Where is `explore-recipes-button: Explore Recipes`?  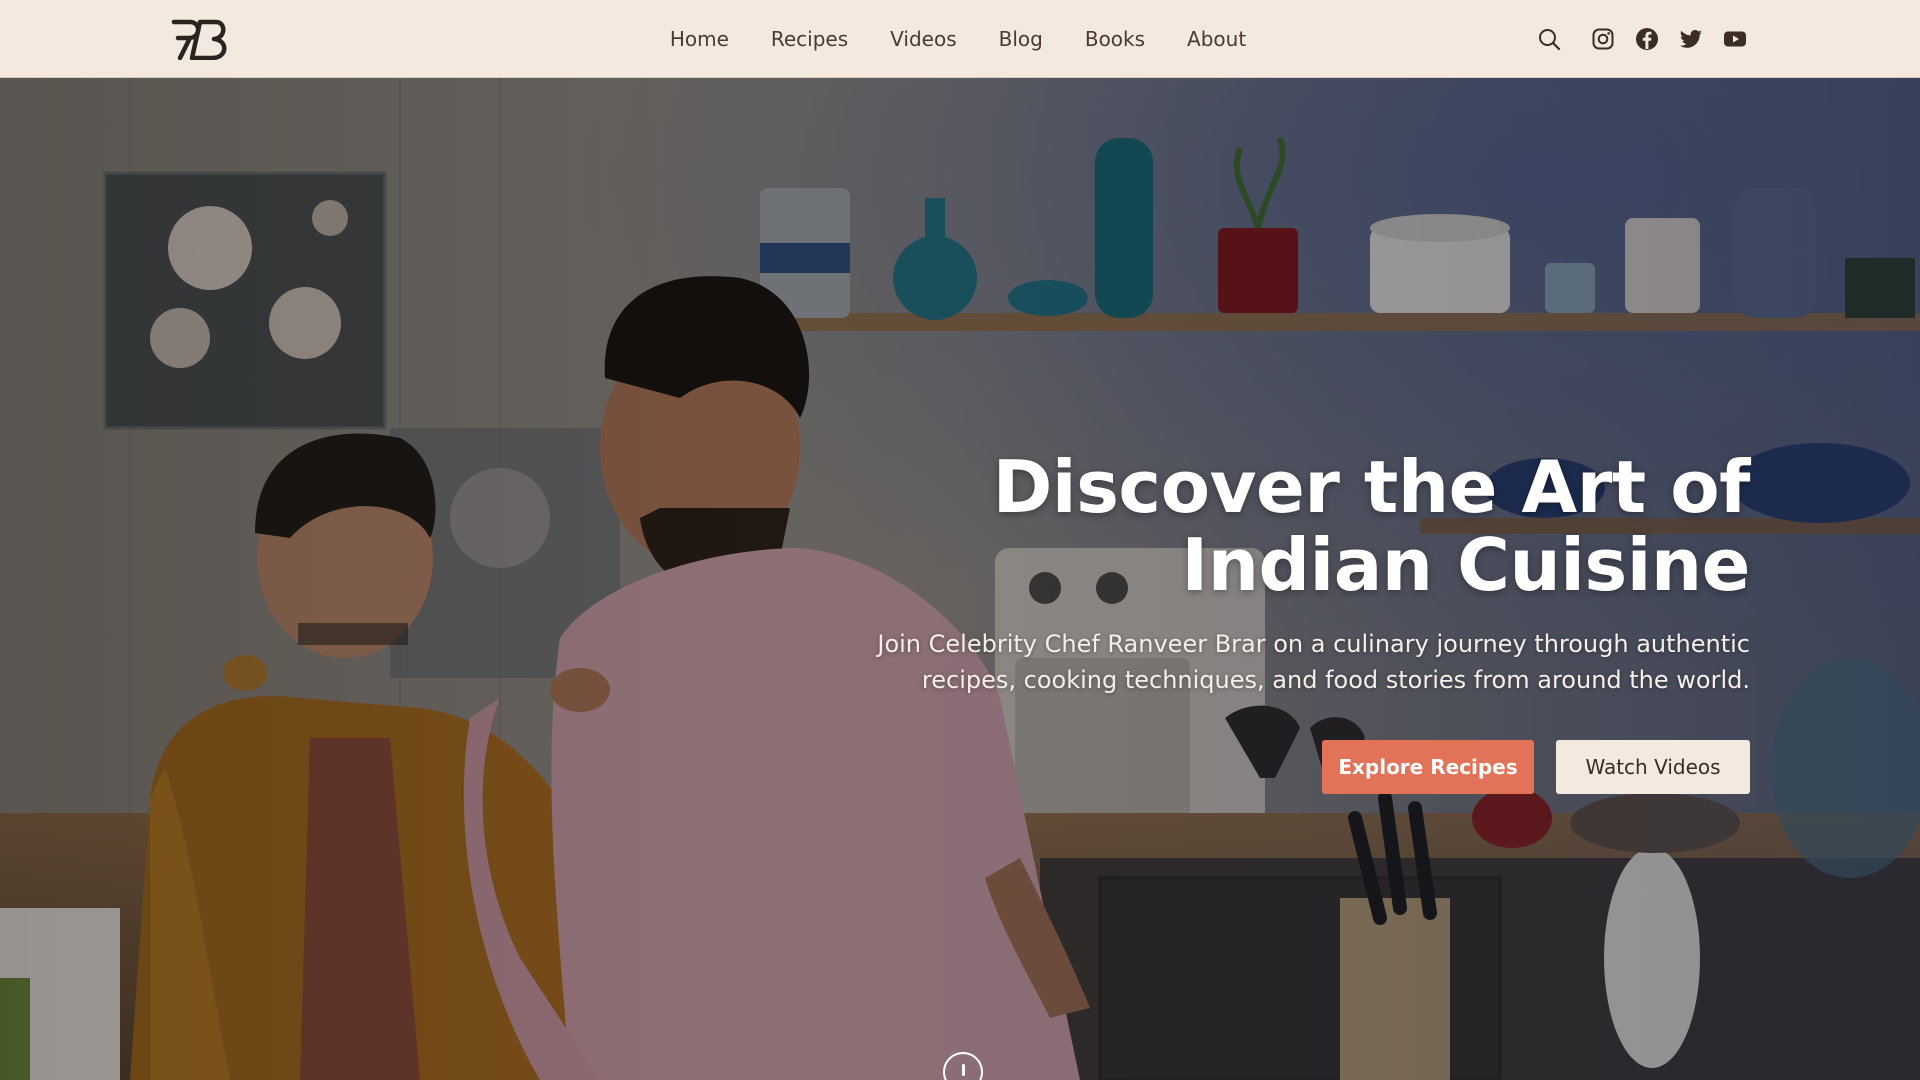 explore-recipes-button: Explore Recipes is located at coordinates (1428, 767).